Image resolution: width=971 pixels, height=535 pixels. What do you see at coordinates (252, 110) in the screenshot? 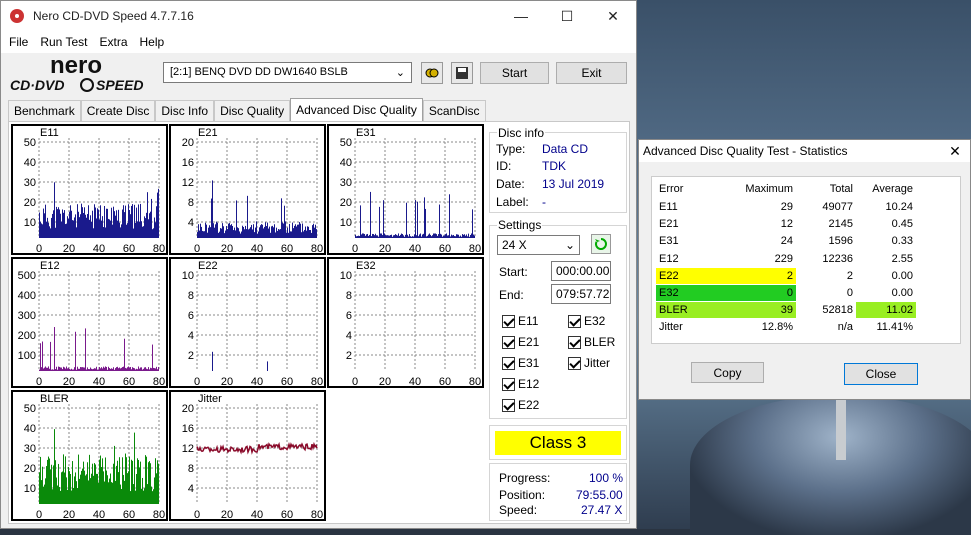
I see `tab-disc-quality: Disc Quality` at bounding box center [252, 110].